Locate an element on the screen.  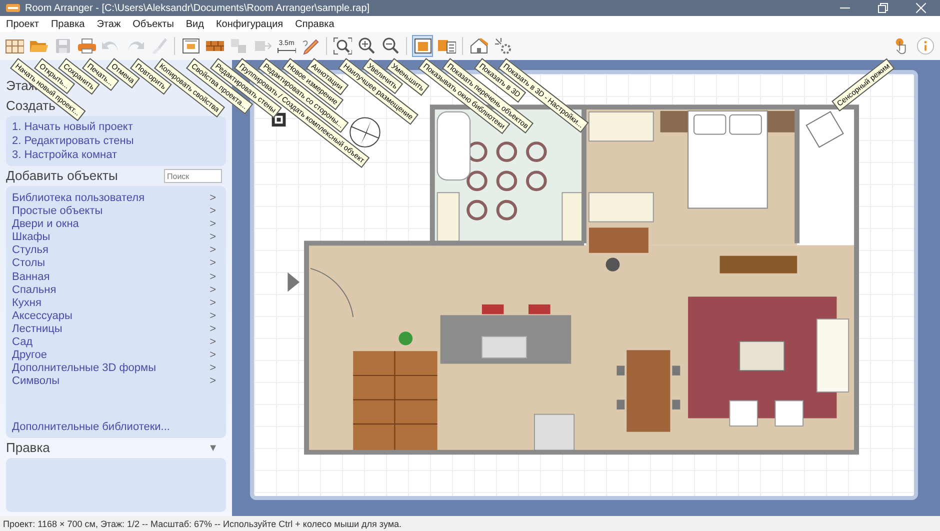
info-icon is located at coordinates (925, 46).